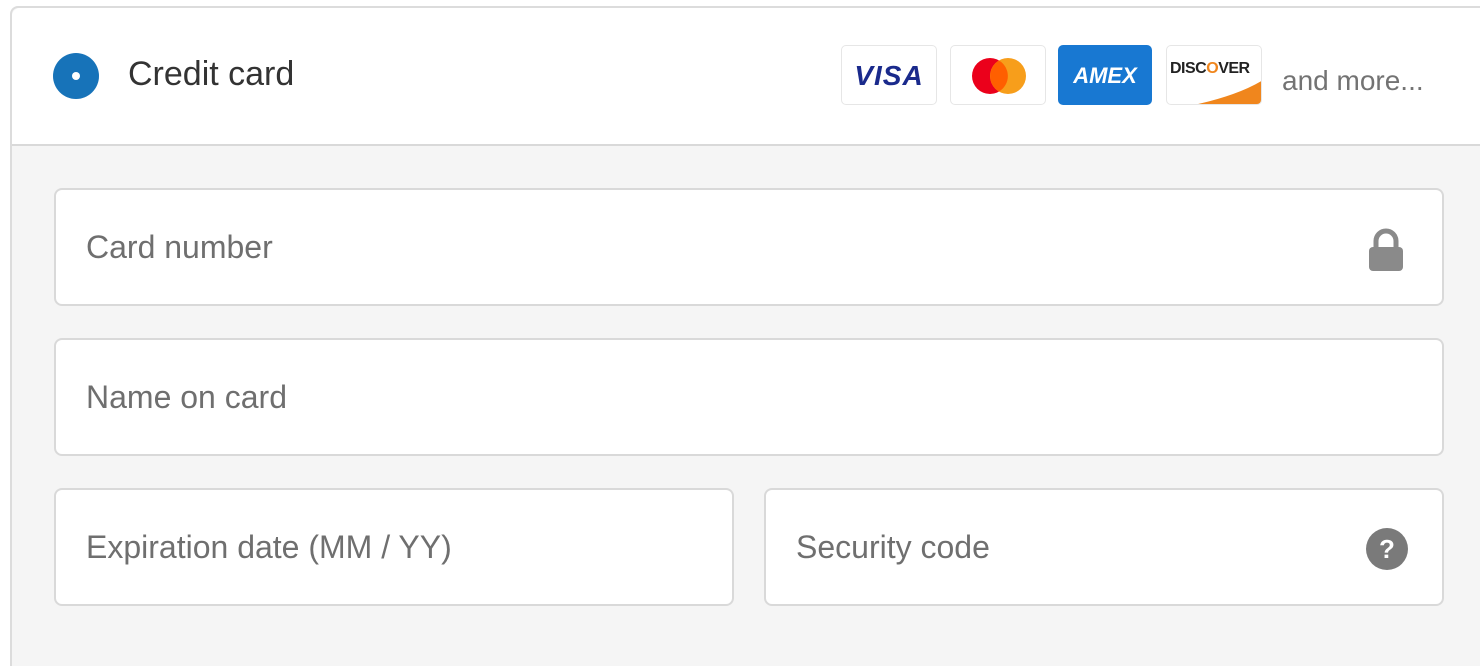 The image size is (1480, 666). I want to click on visa-logo: VISA, so click(889, 75).